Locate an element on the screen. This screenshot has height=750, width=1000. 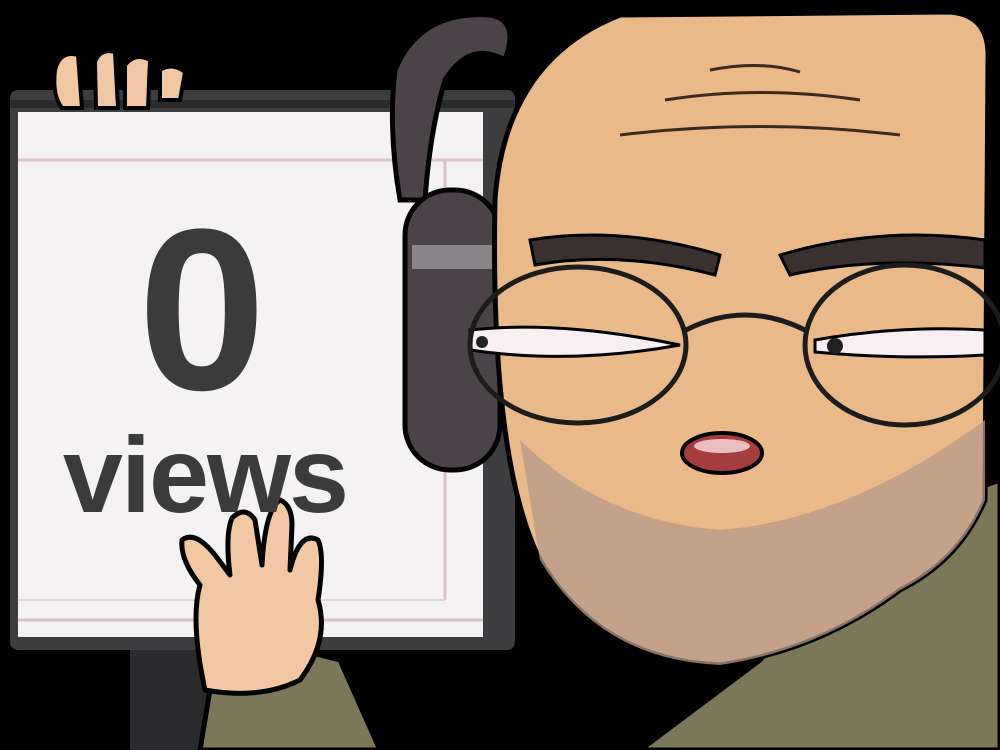
view-count: 0 is located at coordinates (202, 309).